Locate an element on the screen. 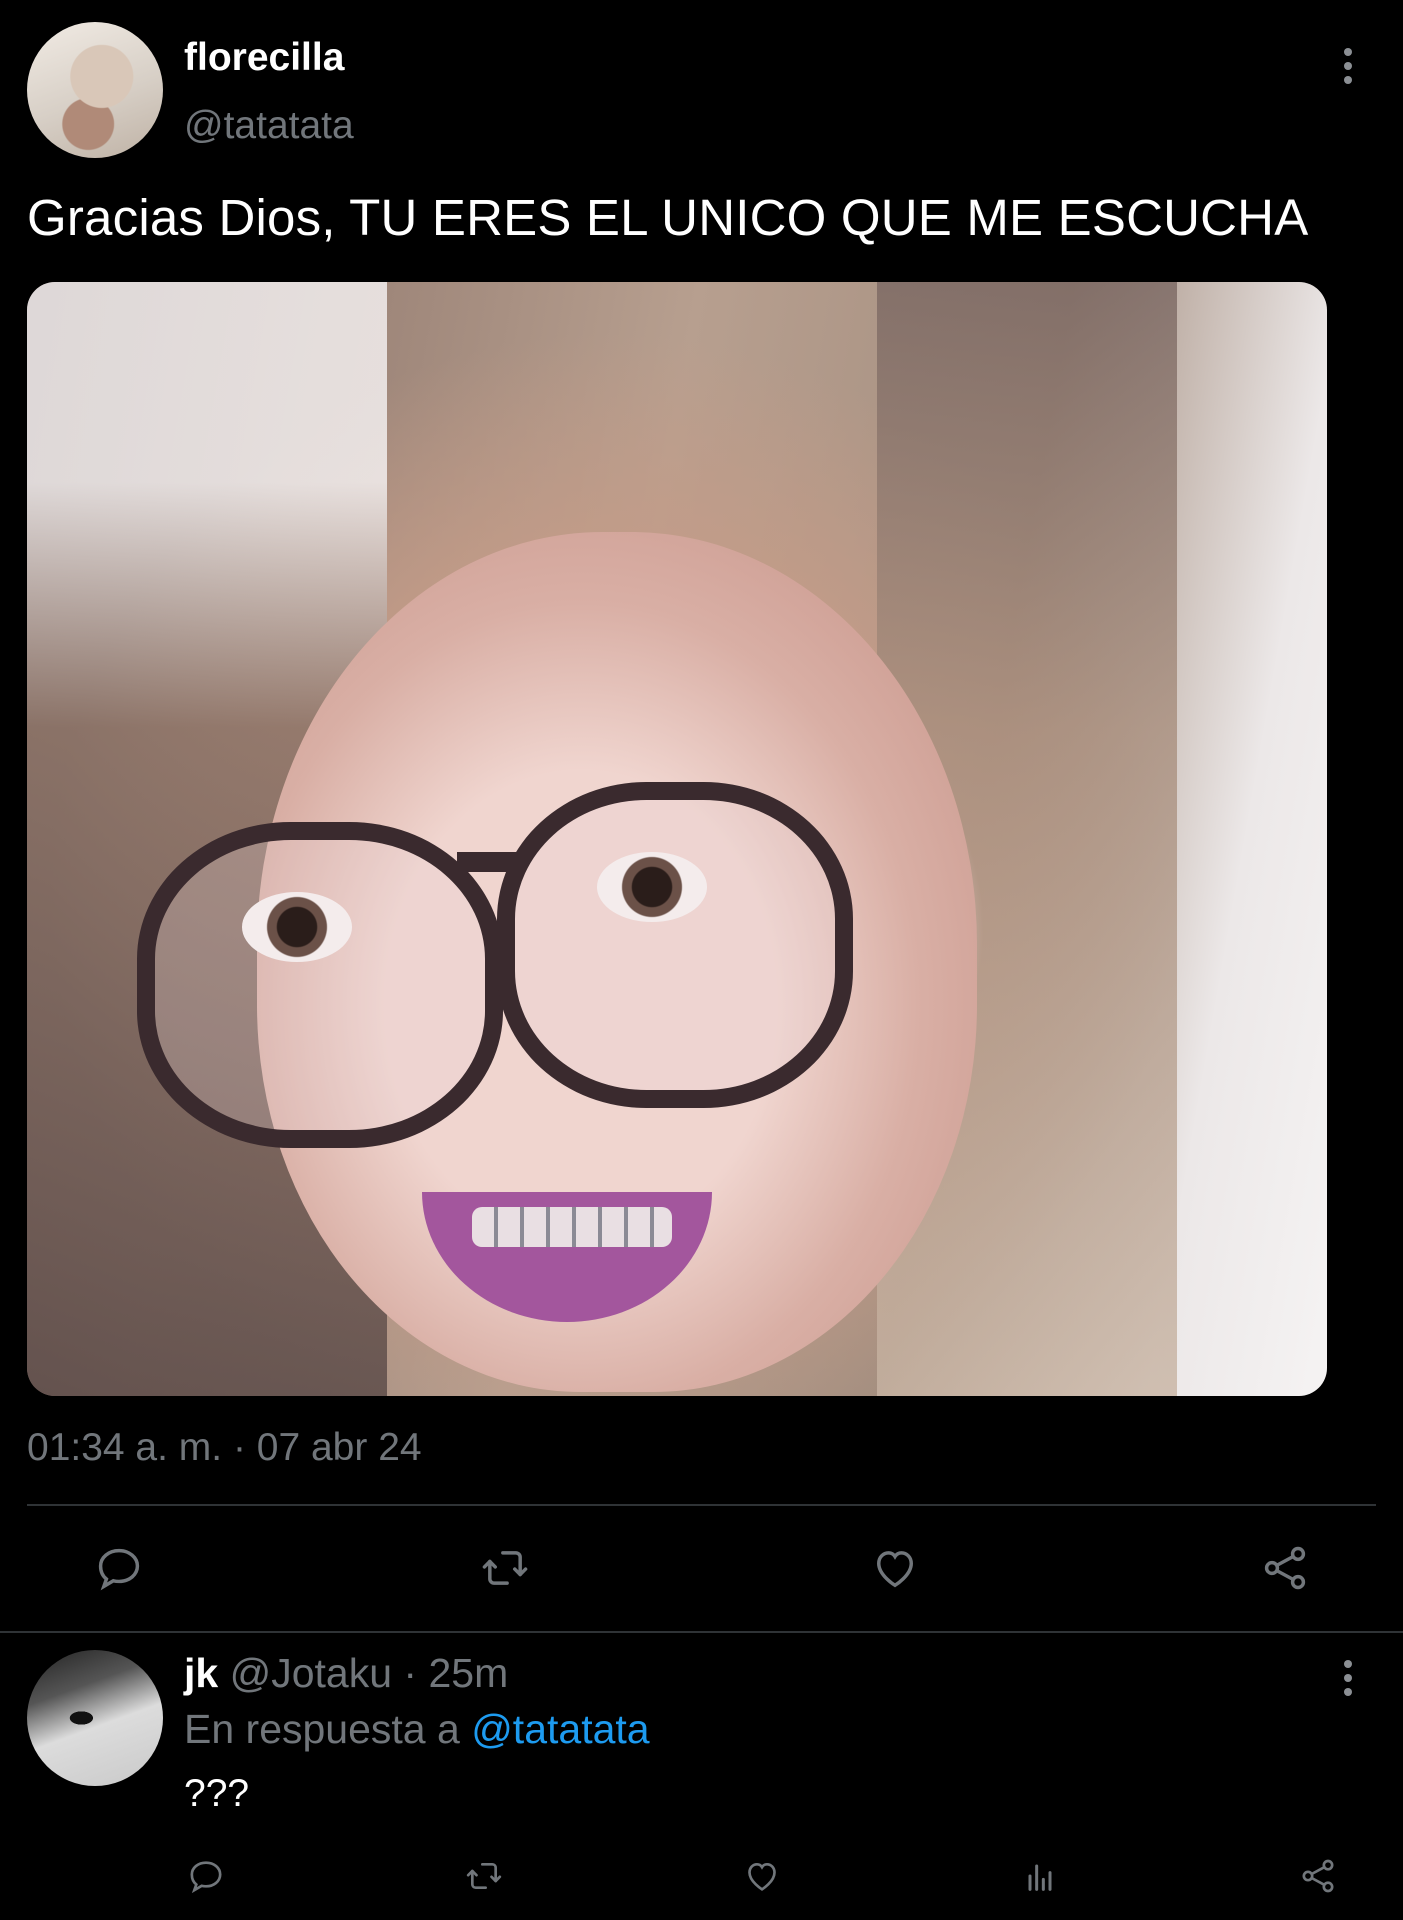 The height and width of the screenshot is (1920, 1403). tweet-timestamp: 01:34 a. m. · 07 abr 24 is located at coordinates (224, 1448).